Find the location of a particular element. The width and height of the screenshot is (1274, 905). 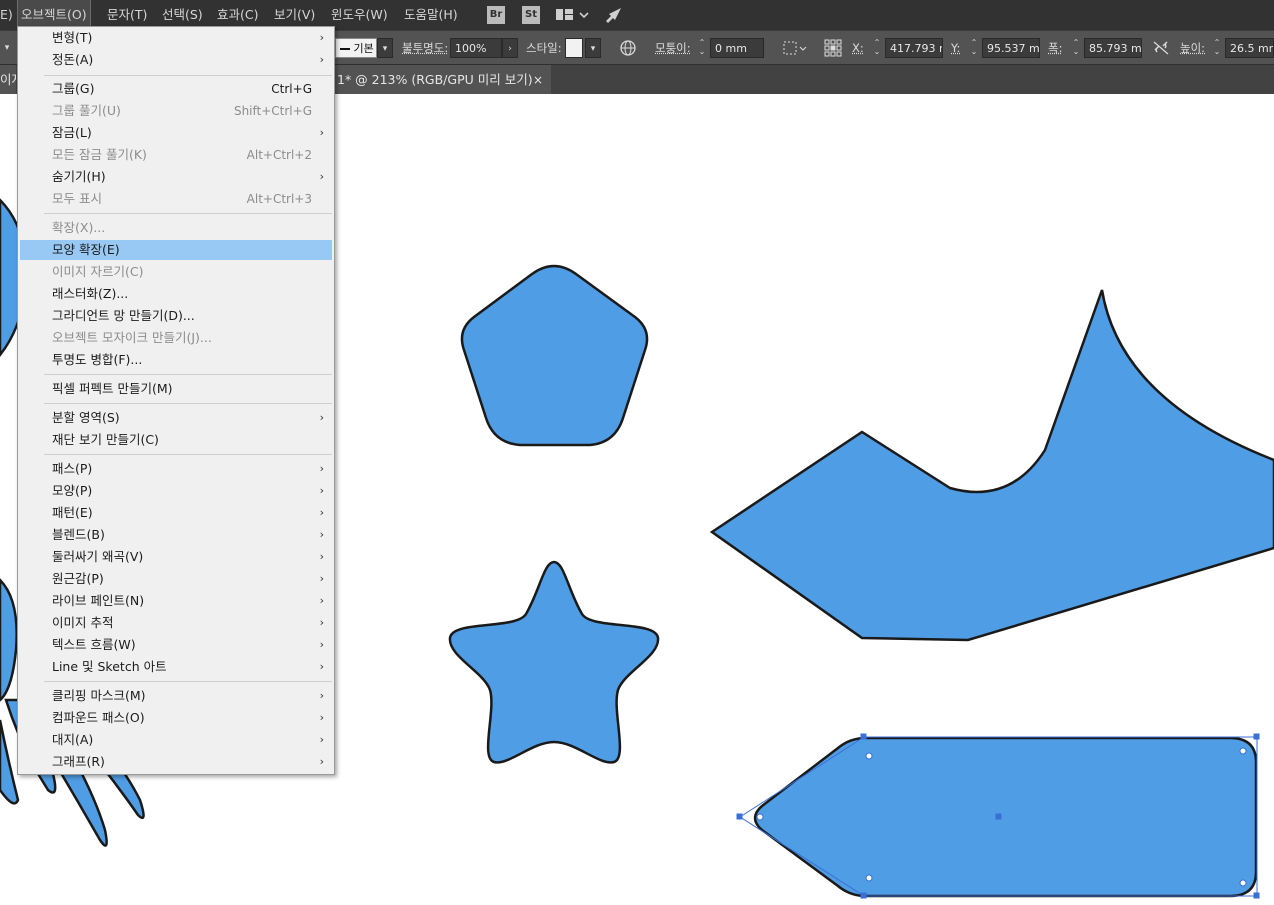

menu-item-unlock-all: 모든 잠금 풀기(K) Alt+Ctrl+2 is located at coordinates (176, 155).